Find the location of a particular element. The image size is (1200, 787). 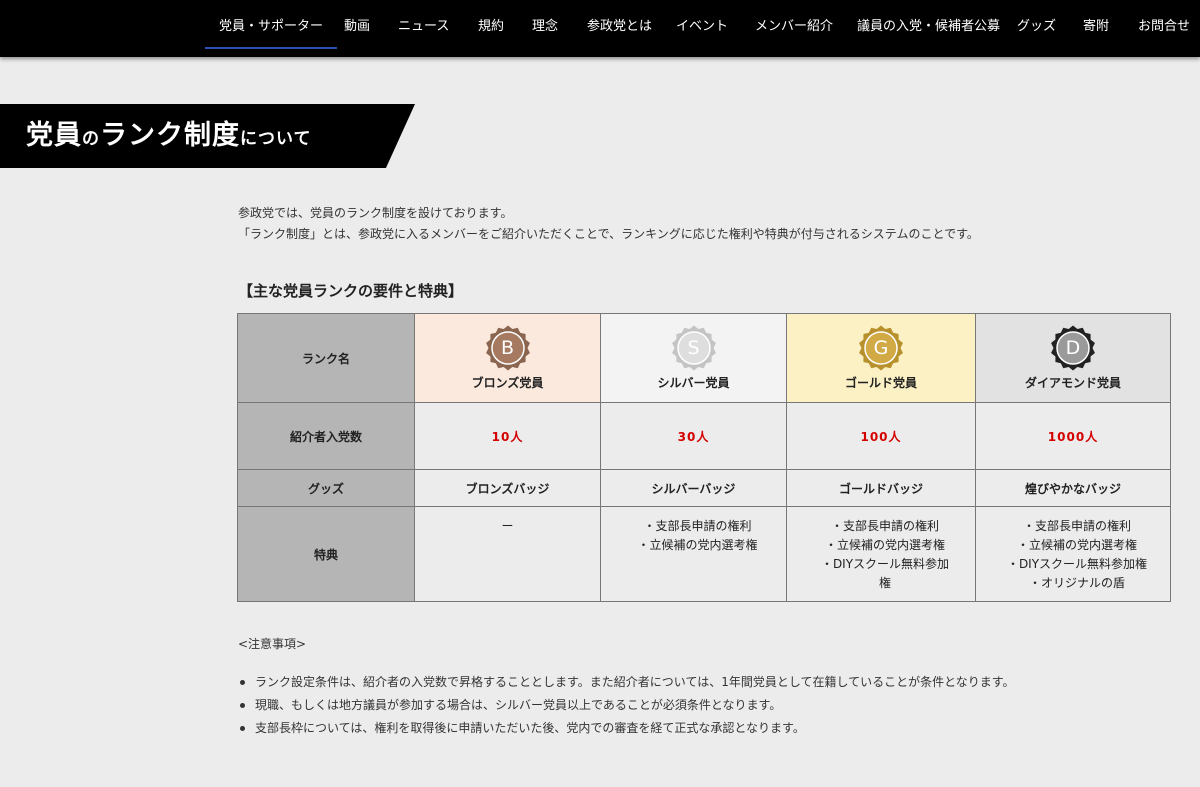

benefit-item: ・DIYスクール無料参加 is located at coordinates (885, 564).